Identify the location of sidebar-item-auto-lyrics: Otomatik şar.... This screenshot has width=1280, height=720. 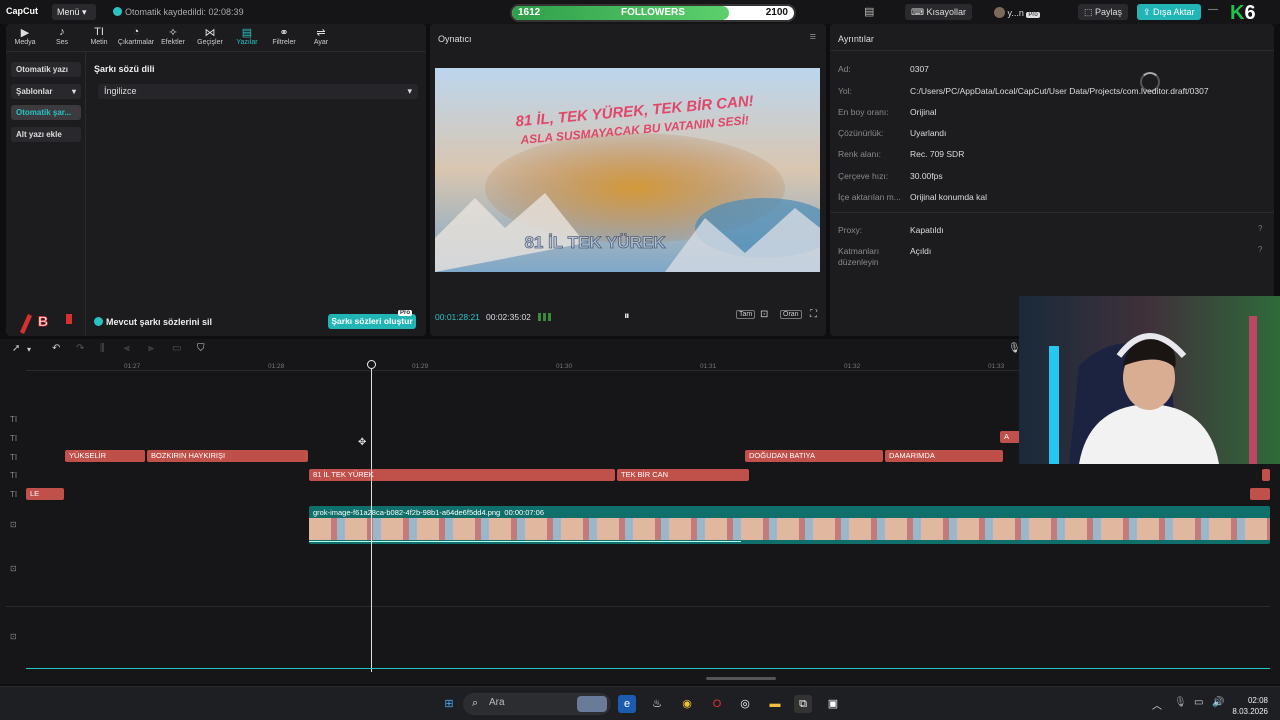
(46, 112).